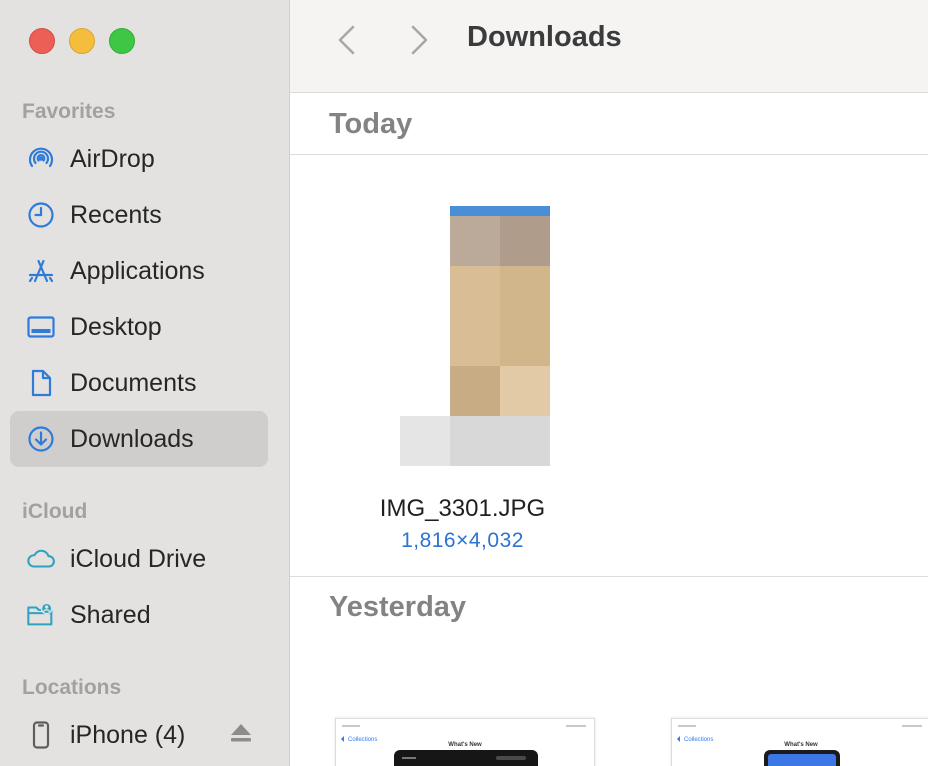  What do you see at coordinates (462, 509) in the screenshot?
I see `file-name: IMG_3301.JPG` at bounding box center [462, 509].